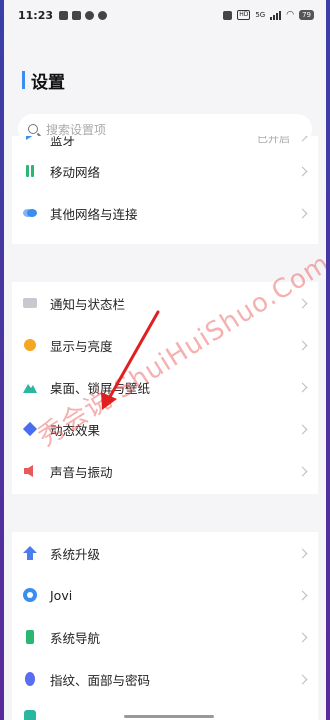 The height and width of the screenshot is (720, 330). What do you see at coordinates (88, 304) in the screenshot?
I see `settings-item-label: 通知与状态栏` at bounding box center [88, 304].